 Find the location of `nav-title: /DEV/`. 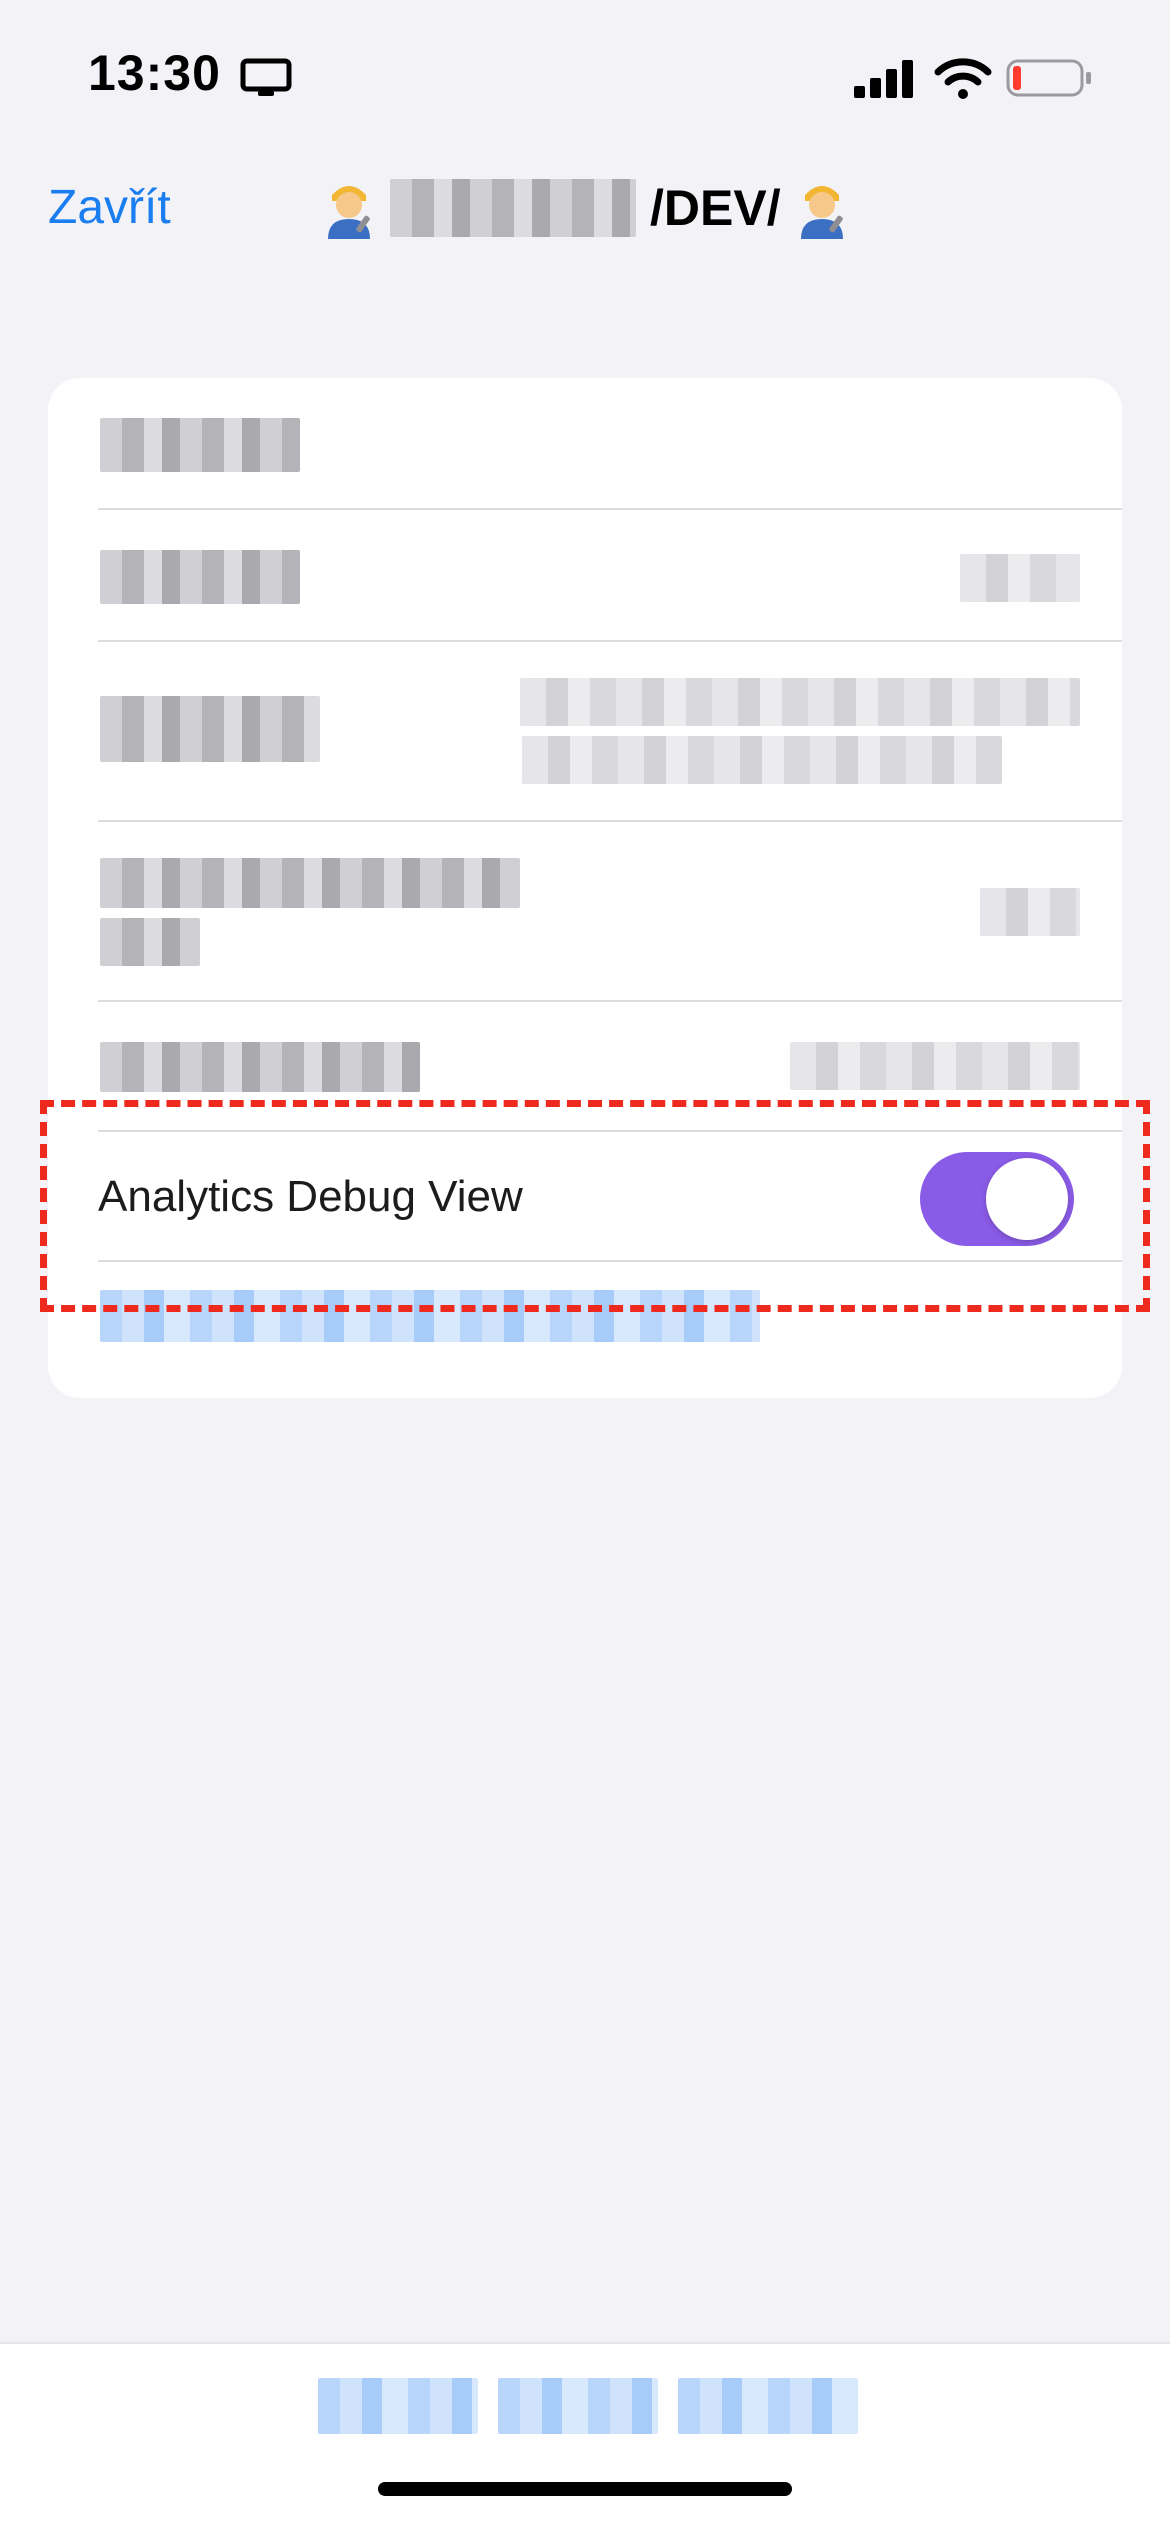

nav-title: /DEV/ is located at coordinates (585, 208).